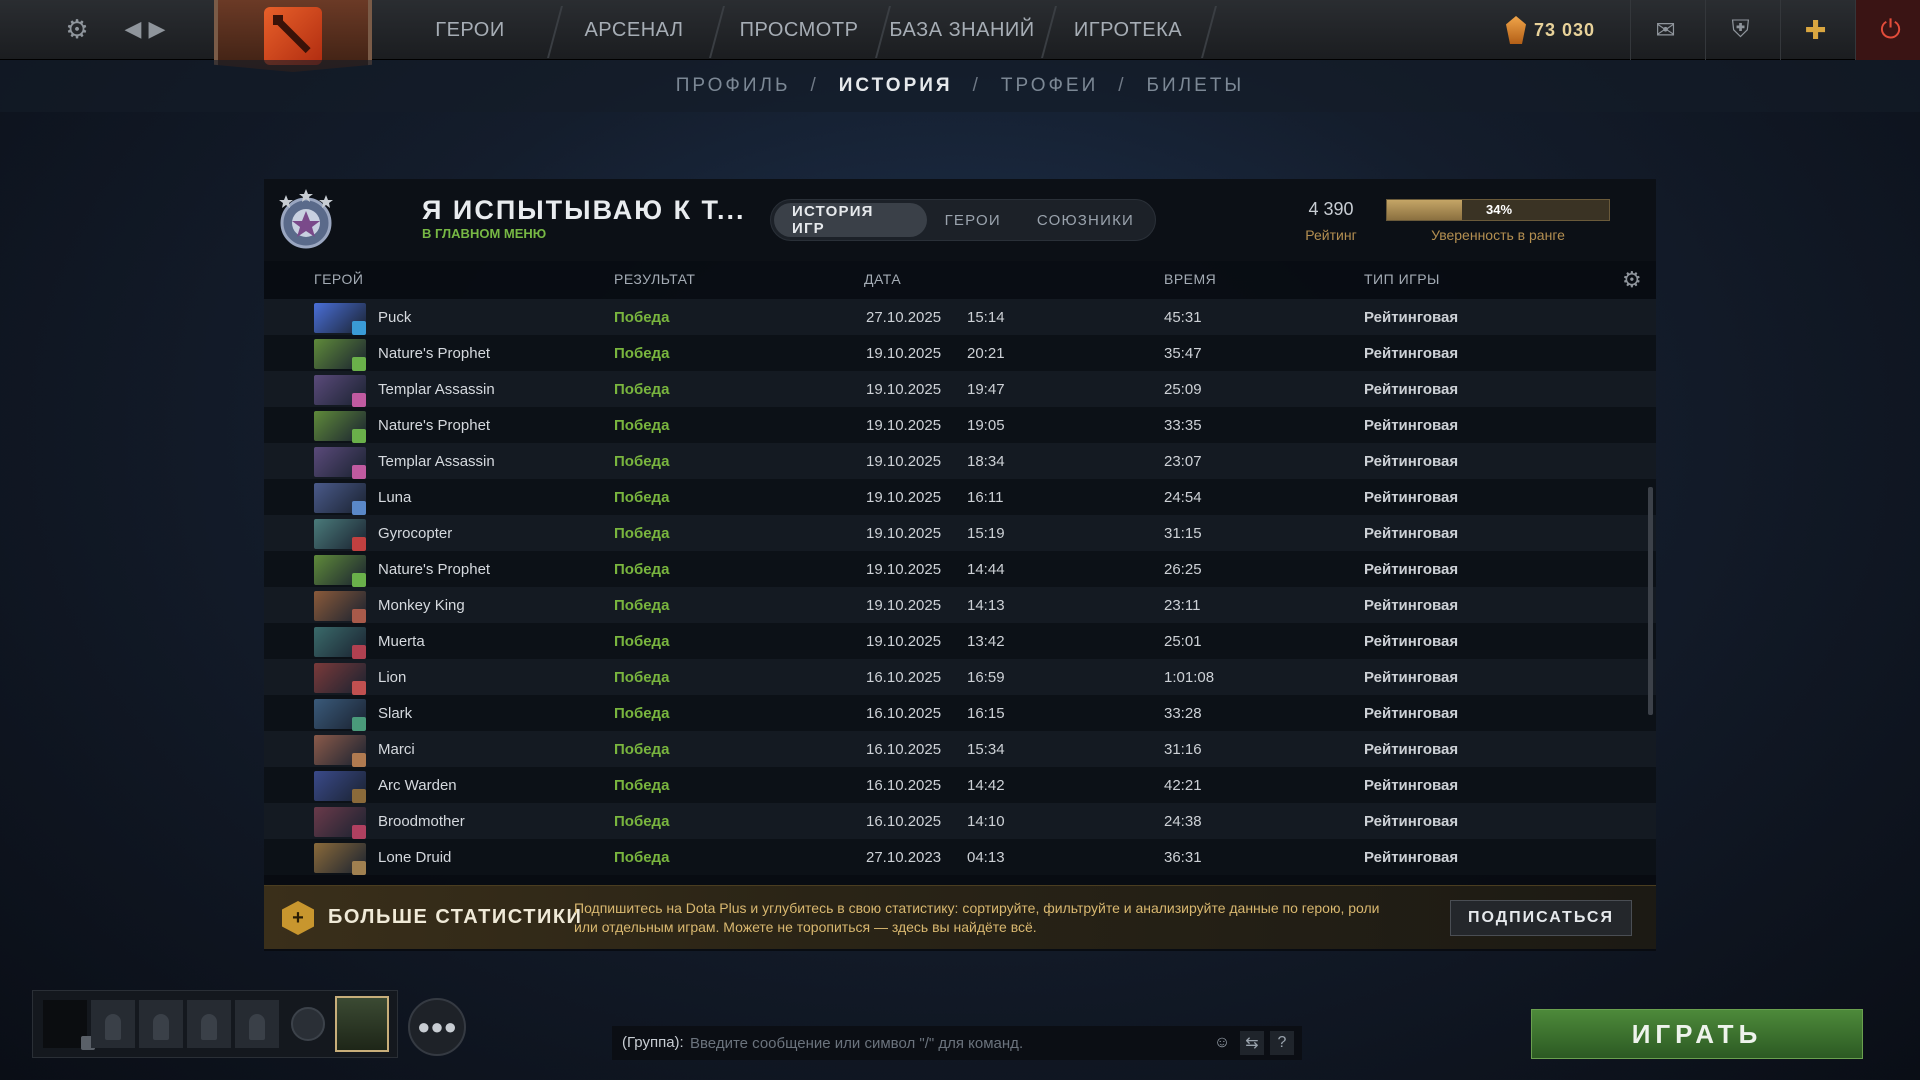 The image size is (1920, 1080). What do you see at coordinates (986, 857) in the screenshot?
I see `match-start-time: 04:13` at bounding box center [986, 857].